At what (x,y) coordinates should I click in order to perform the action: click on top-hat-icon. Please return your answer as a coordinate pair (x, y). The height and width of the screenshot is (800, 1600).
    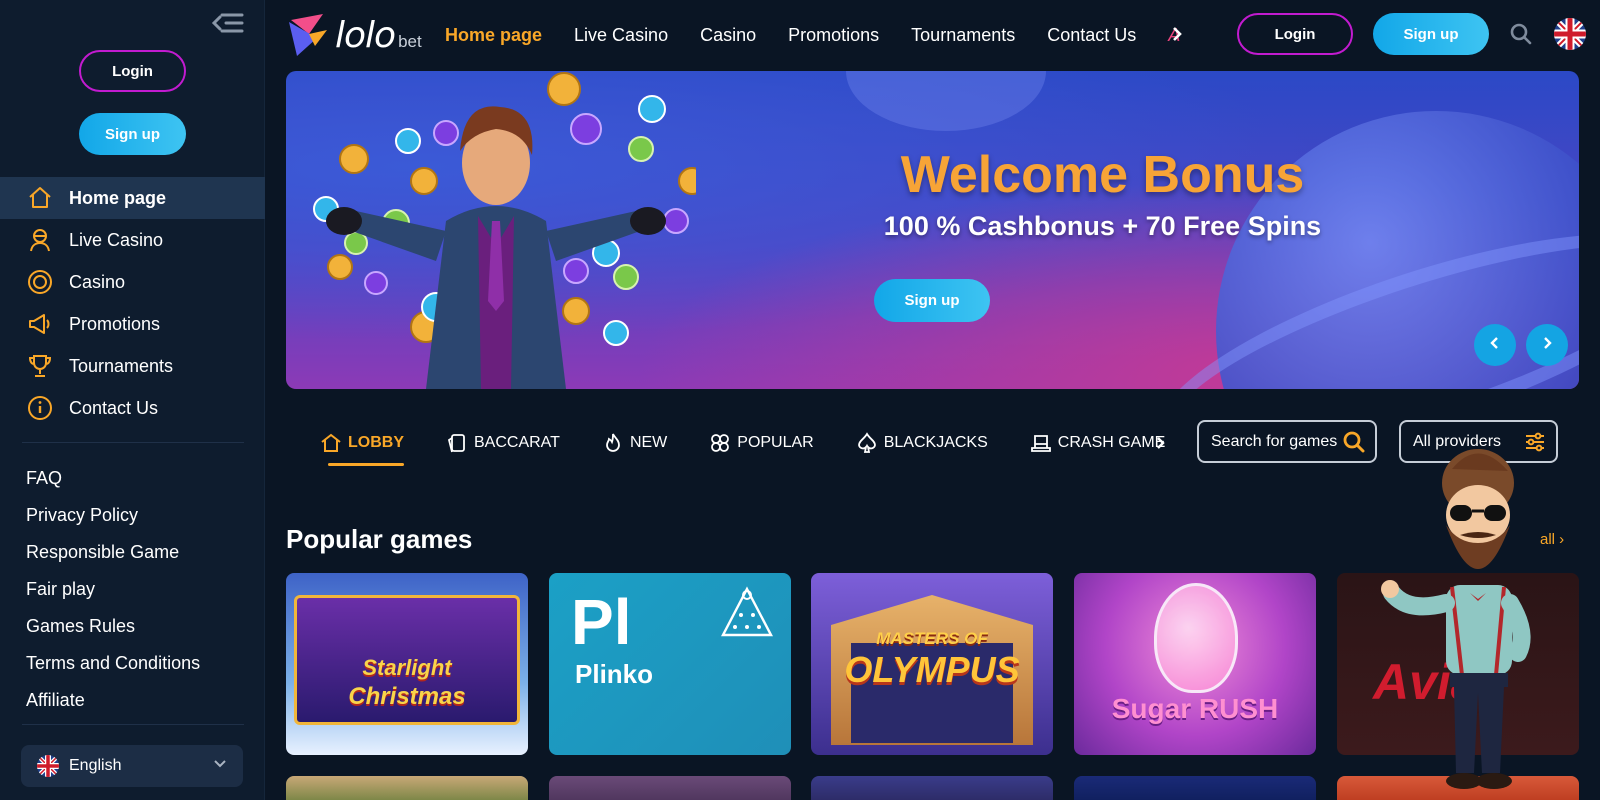
    Looking at the image, I should click on (1041, 443).